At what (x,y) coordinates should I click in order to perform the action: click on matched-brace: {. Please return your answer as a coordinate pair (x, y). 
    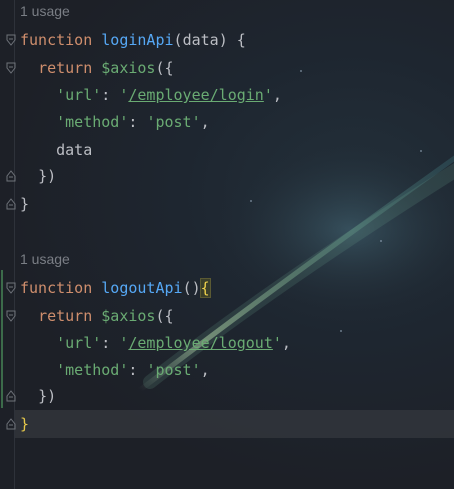
    Looking at the image, I should click on (205, 288).